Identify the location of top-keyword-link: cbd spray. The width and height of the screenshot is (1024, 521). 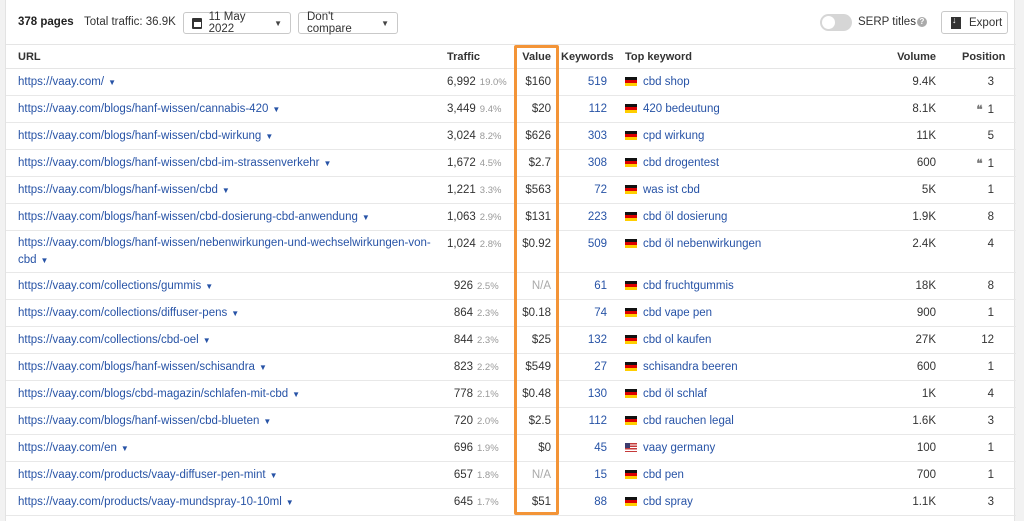
(668, 502).